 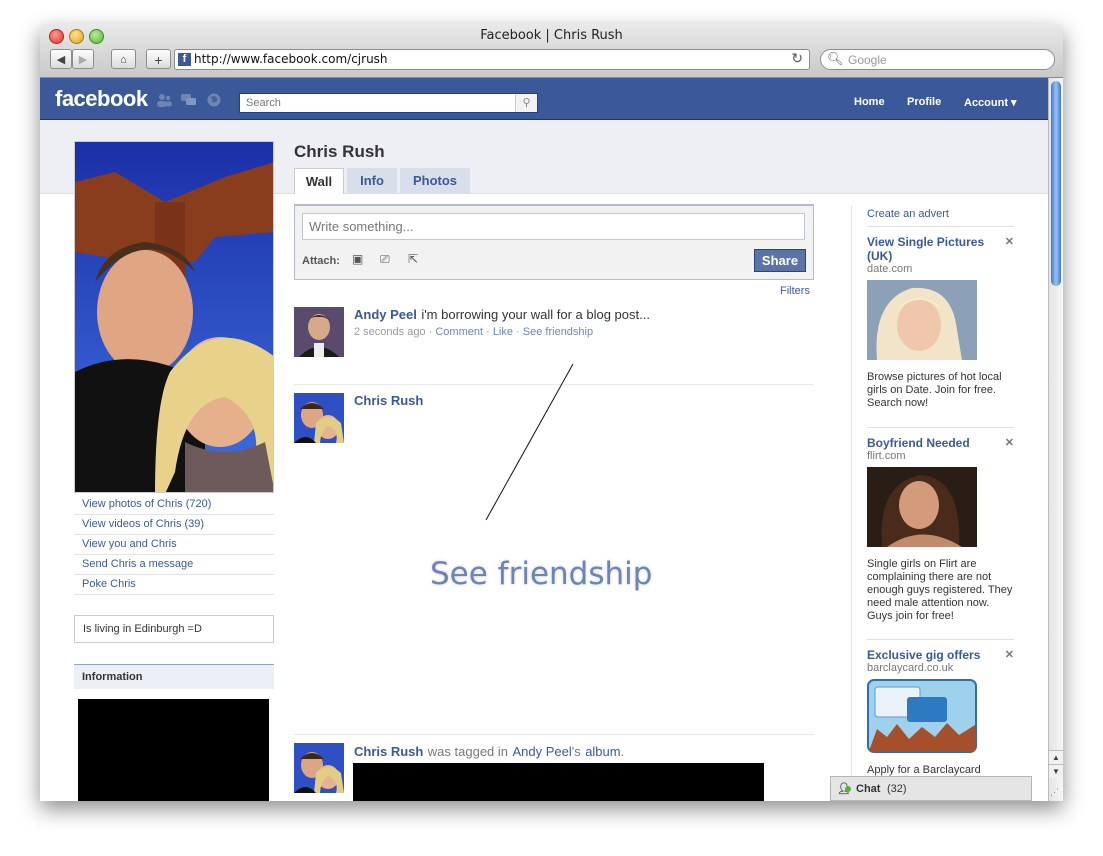 I want to click on ad-domain: date.com, so click(x=890, y=269).